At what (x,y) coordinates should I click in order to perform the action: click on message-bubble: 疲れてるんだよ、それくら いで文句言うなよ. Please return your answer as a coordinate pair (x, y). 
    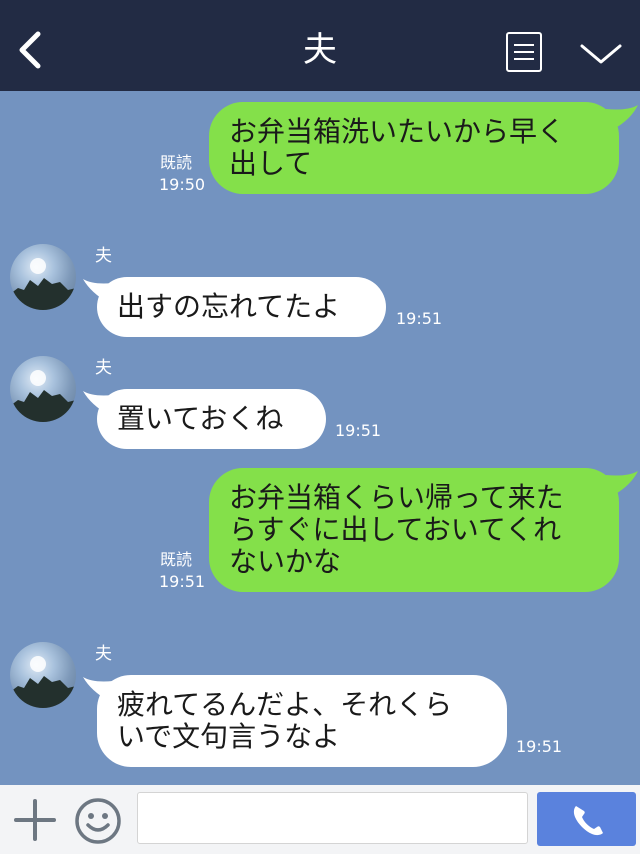
    Looking at the image, I should click on (302, 721).